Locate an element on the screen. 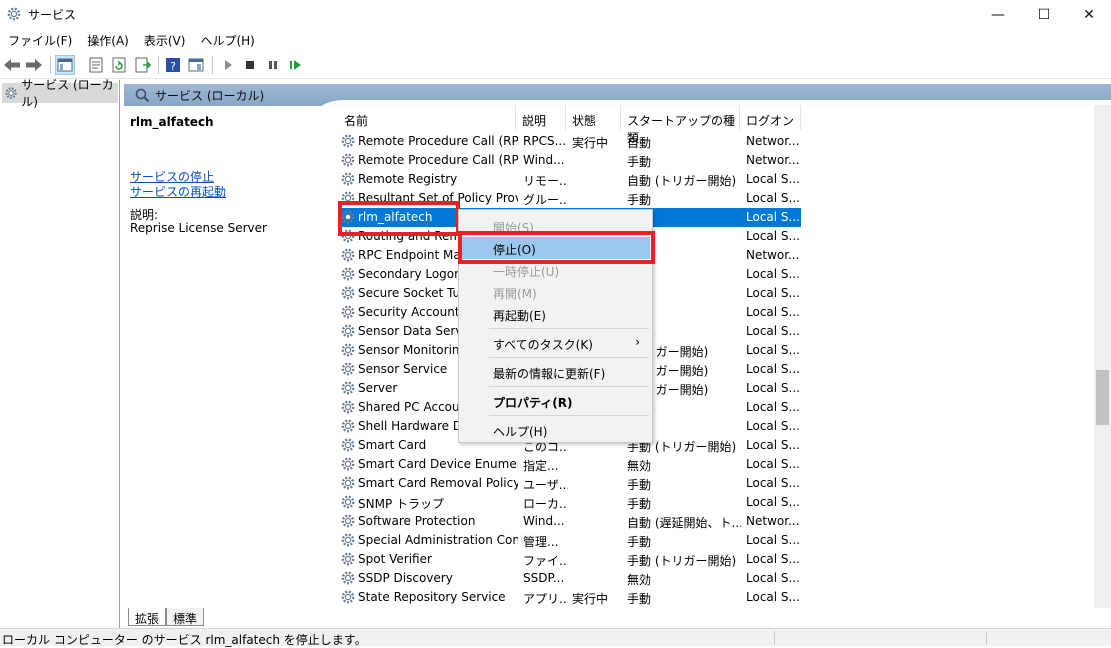 The height and width of the screenshot is (648, 1111). close-button: ✕ is located at coordinates (1088, 14).